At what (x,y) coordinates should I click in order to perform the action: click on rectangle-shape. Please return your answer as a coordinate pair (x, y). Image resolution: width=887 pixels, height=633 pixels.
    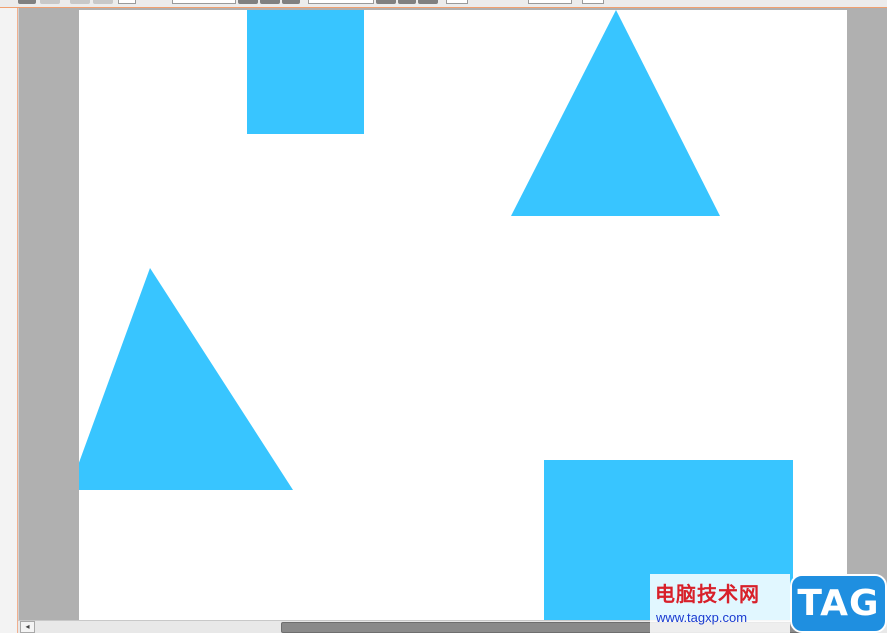
    Looking at the image, I should click on (305, 72).